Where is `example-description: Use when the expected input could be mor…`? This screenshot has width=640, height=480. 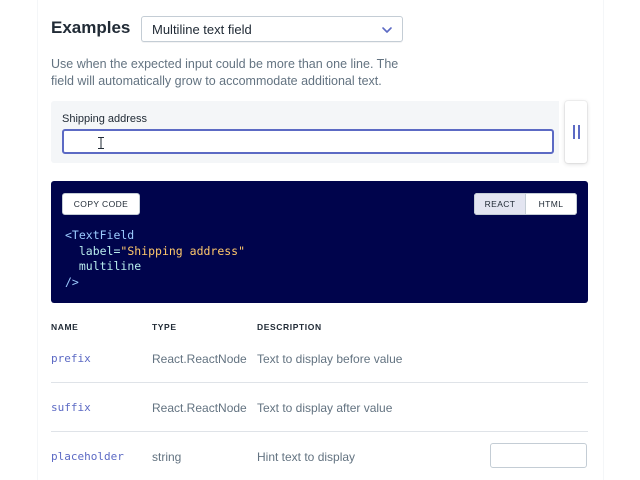 example-description: Use when the expected input could be mor… is located at coordinates (225, 72).